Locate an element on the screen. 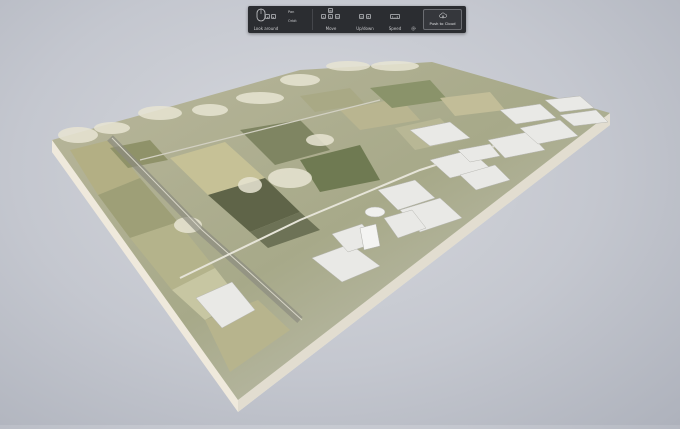  look-key-right: ▸ is located at coordinates (273, 16).